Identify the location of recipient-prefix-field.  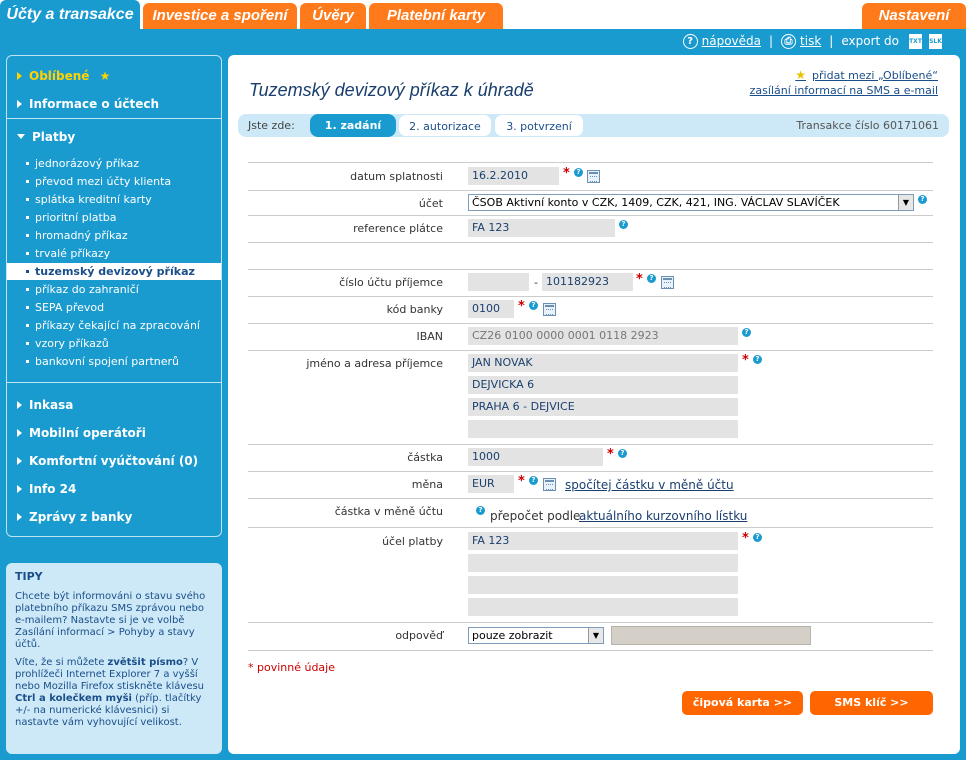
(498, 282).